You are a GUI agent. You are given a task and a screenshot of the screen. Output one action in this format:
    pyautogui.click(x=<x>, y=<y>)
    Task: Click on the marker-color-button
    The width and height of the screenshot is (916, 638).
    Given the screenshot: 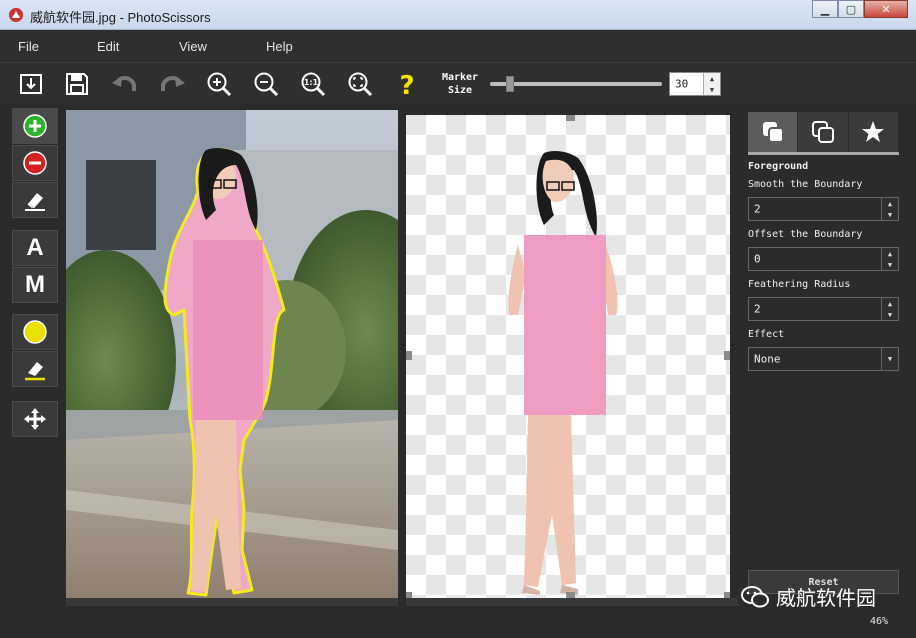 What is the action you would take?
    pyautogui.click(x=35, y=332)
    